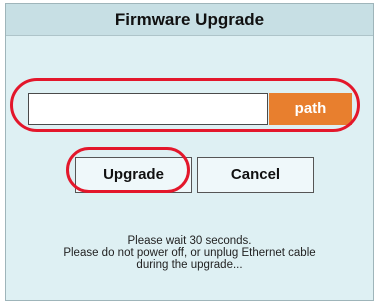  I want to click on cancel-button: Cancel, so click(255, 175).